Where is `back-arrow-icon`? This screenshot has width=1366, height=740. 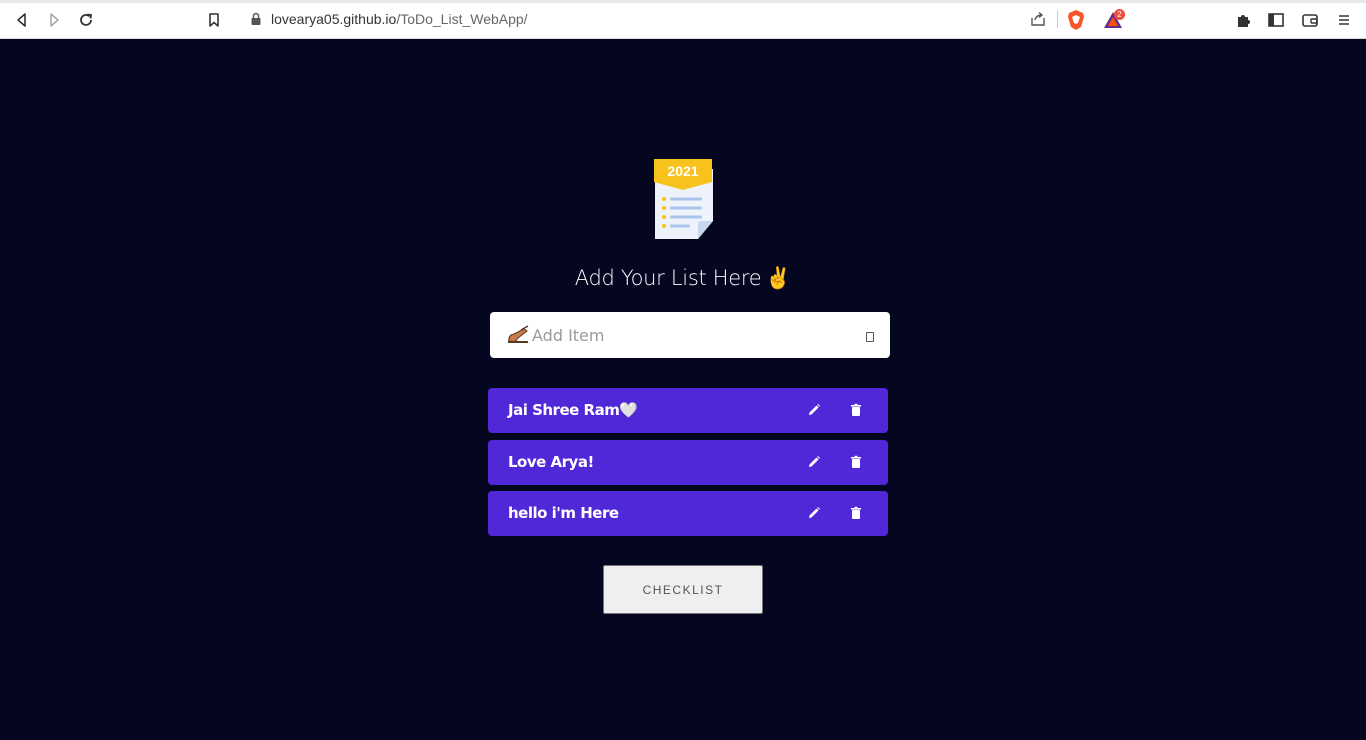 back-arrow-icon is located at coordinates (21, 20).